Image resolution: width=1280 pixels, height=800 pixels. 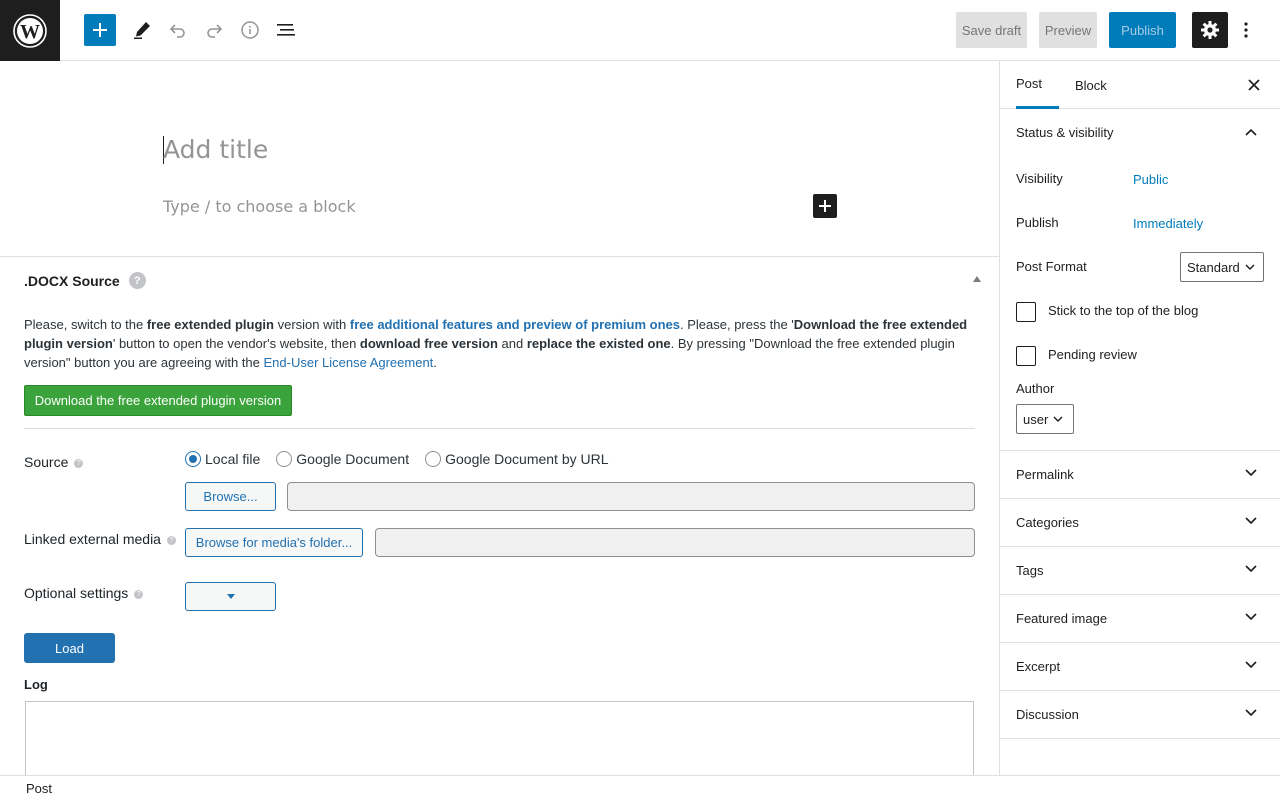 What do you see at coordinates (631, 496) in the screenshot?
I see `file-path-field` at bounding box center [631, 496].